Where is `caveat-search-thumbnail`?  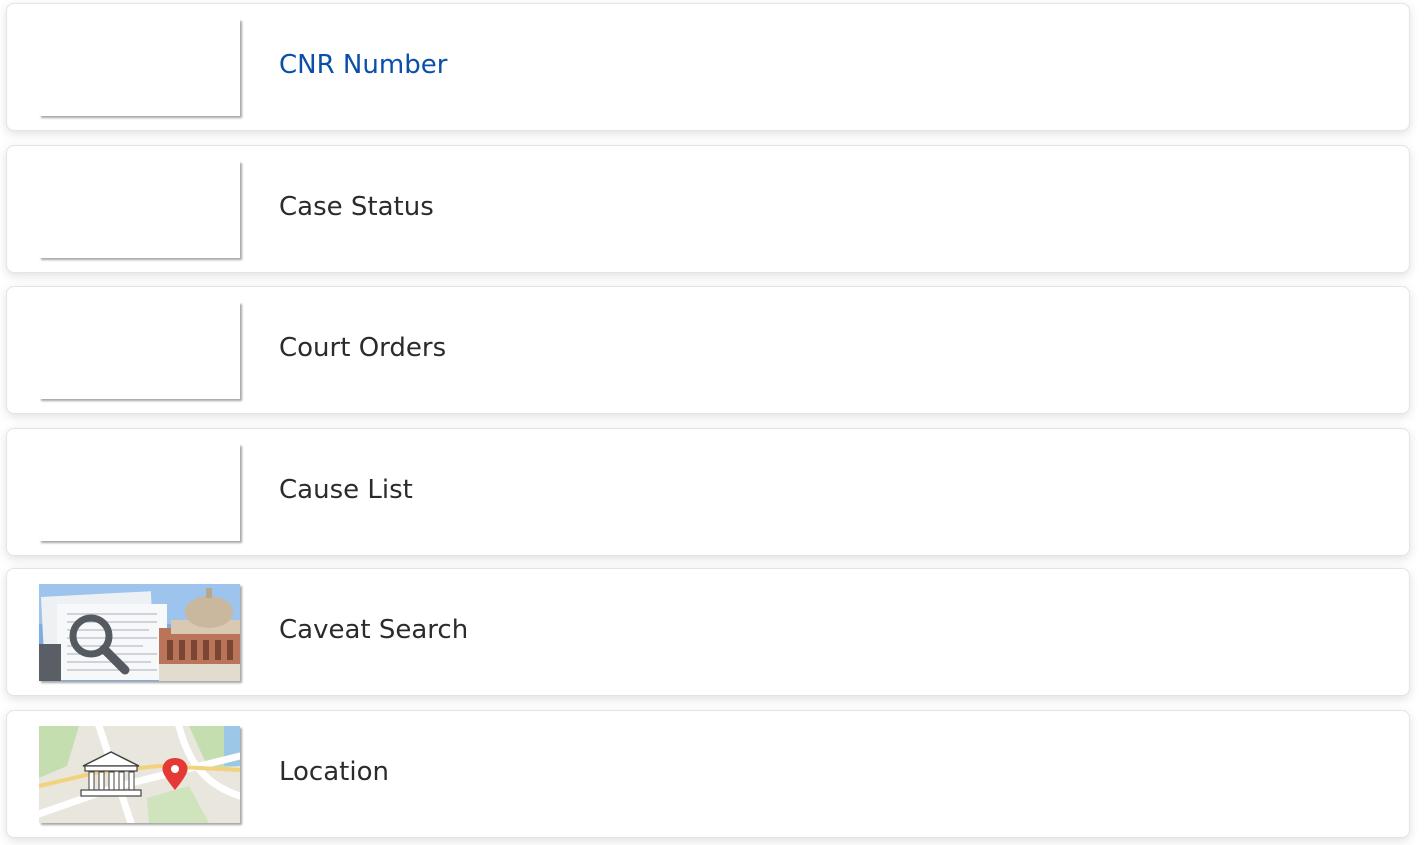 caveat-search-thumbnail is located at coordinates (139, 632).